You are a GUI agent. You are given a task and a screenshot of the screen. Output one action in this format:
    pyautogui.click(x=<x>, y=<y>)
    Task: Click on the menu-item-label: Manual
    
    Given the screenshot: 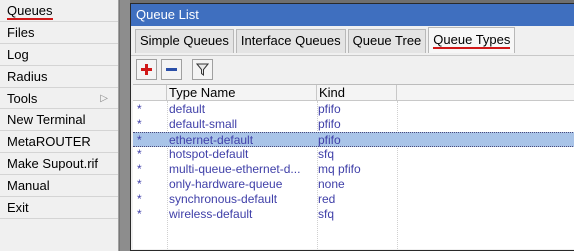 What is the action you would take?
    pyautogui.click(x=28, y=186)
    